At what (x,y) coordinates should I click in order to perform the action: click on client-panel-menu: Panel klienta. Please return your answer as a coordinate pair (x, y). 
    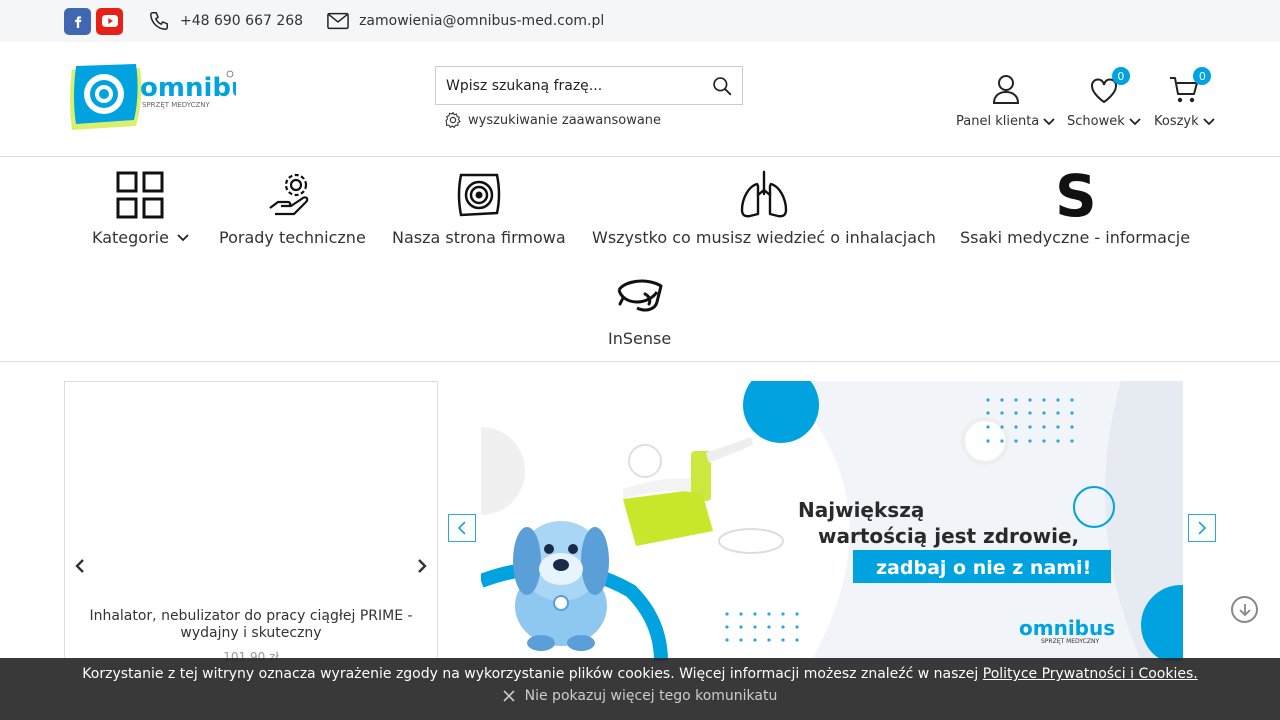
    Looking at the image, I should click on (1005, 99).